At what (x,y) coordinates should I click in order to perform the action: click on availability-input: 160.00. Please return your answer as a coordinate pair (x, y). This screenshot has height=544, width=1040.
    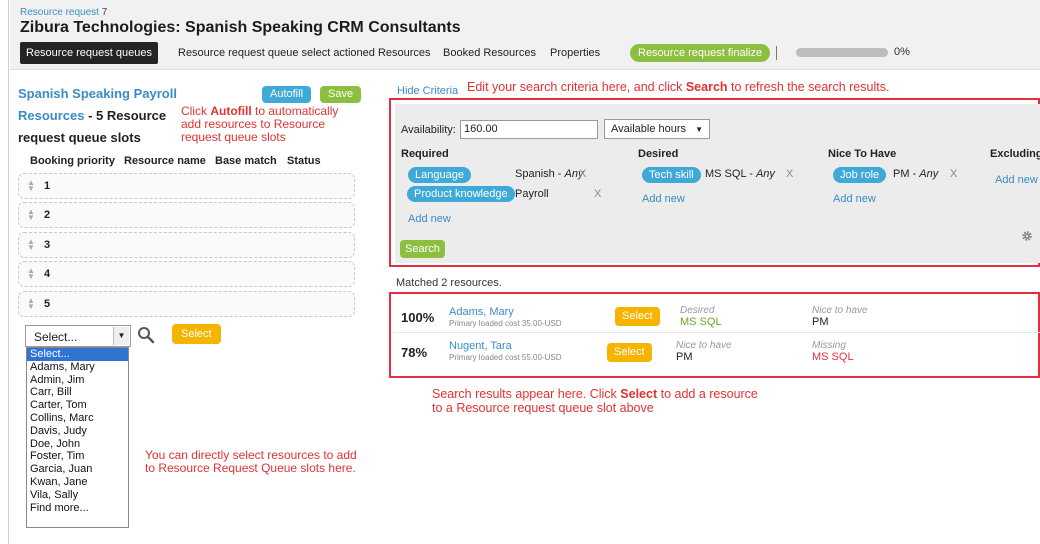
    Looking at the image, I should click on (529, 129).